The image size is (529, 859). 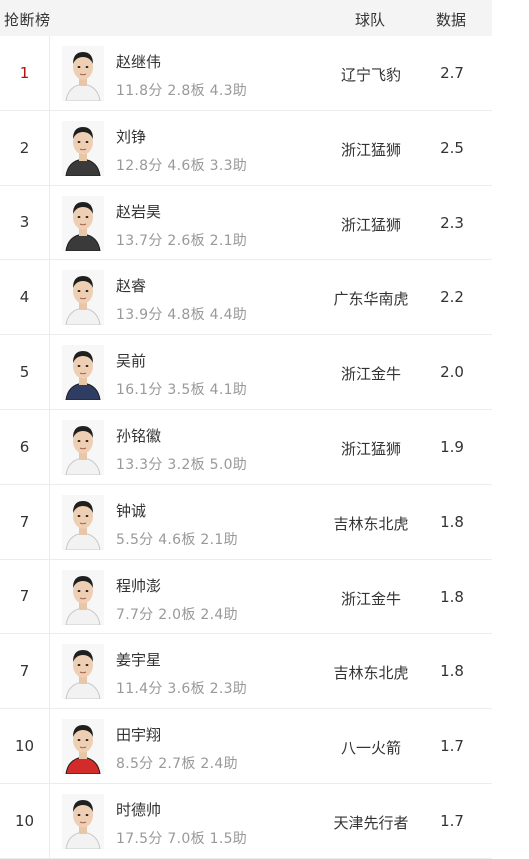 What do you see at coordinates (177, 764) in the screenshot?
I see `player-season-line: 8.5分 2.7板 2.4助` at bounding box center [177, 764].